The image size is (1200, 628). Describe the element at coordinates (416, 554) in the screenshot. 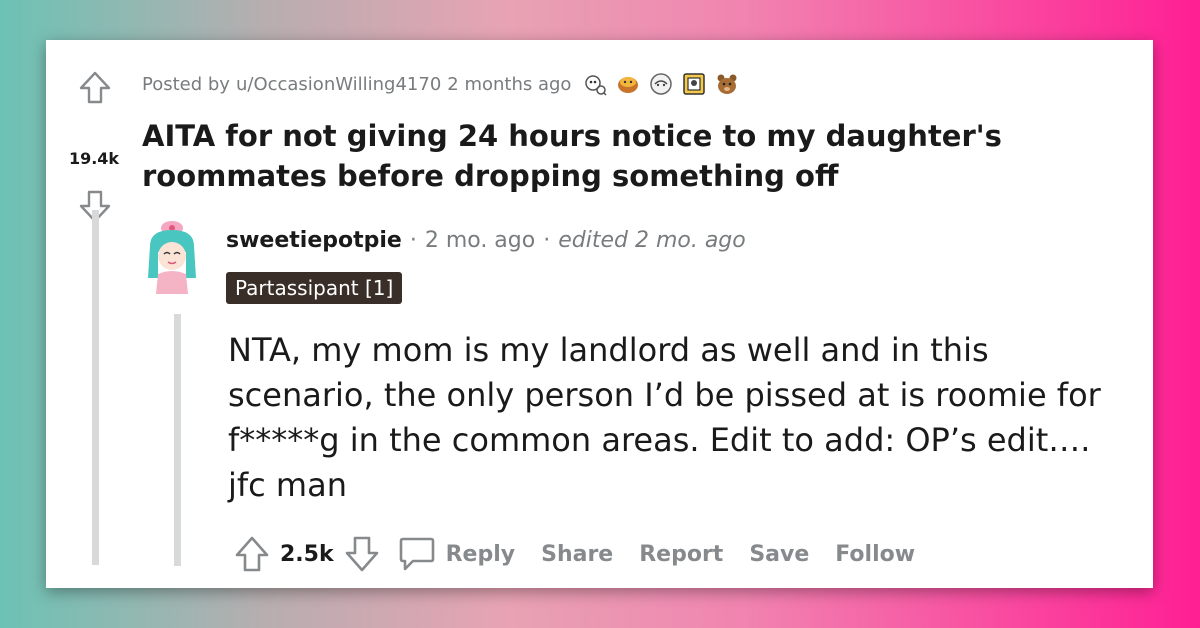

I see `comment-bubble-icon` at that location.